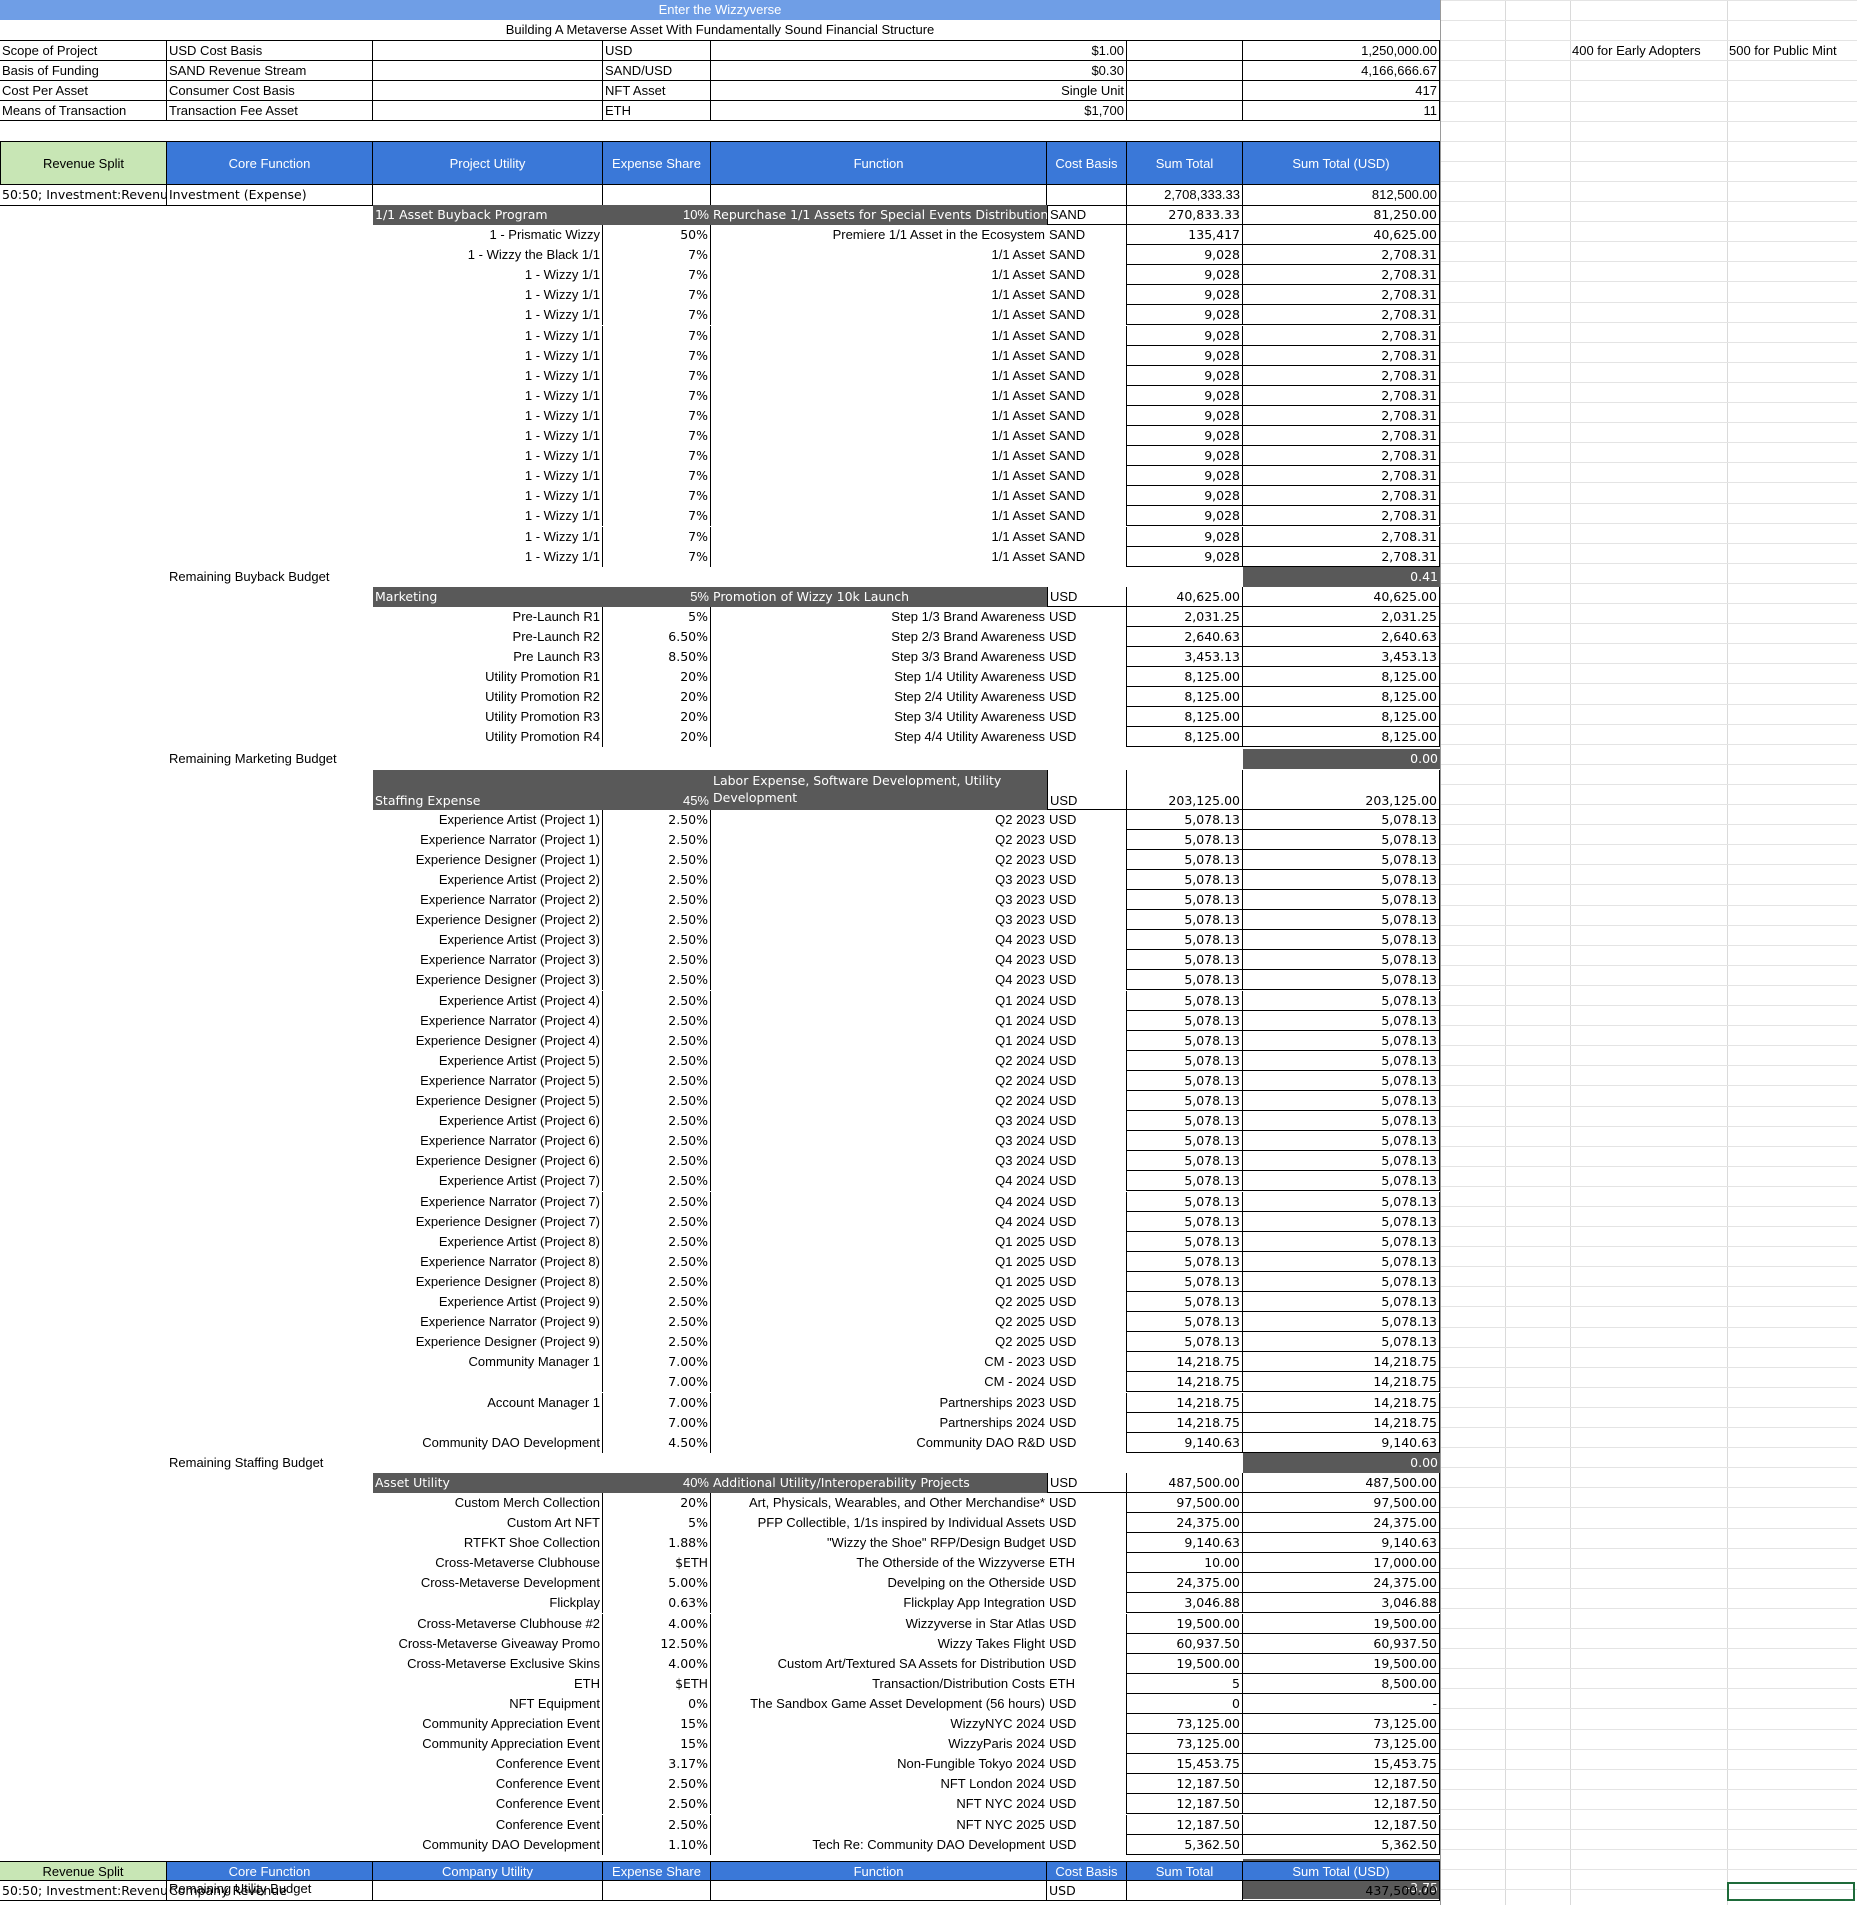 This screenshot has width=1857, height=1905. What do you see at coordinates (1341, 235) in the screenshot?
I see `line-item-usd: 40,625.00` at bounding box center [1341, 235].